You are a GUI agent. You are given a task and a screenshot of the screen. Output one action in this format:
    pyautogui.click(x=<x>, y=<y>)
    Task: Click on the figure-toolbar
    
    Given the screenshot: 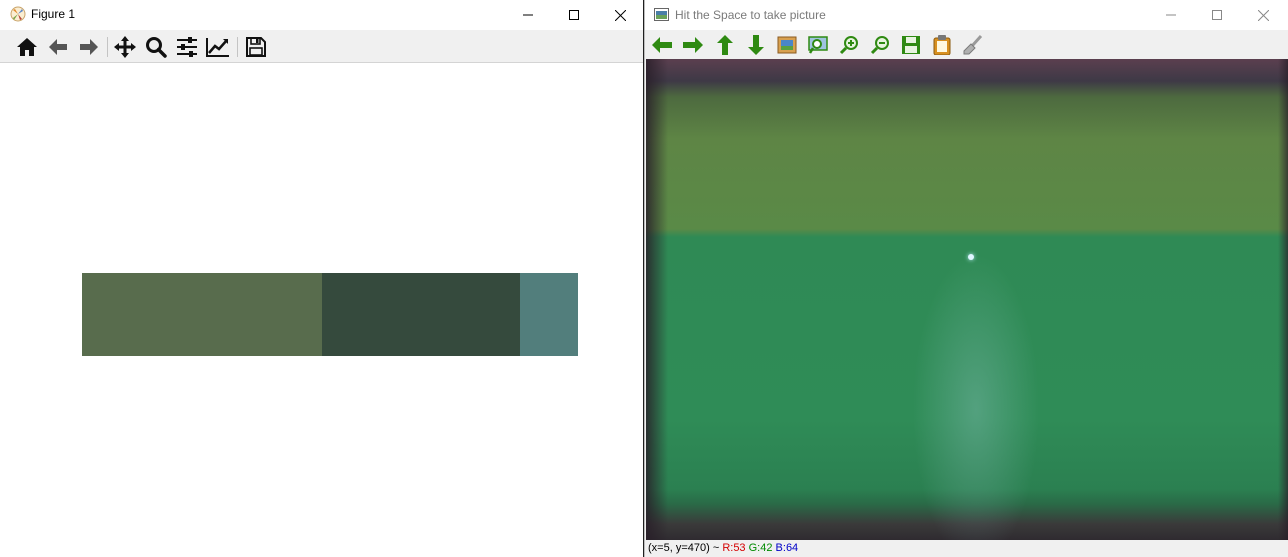 What is the action you would take?
    pyautogui.click(x=321, y=46)
    